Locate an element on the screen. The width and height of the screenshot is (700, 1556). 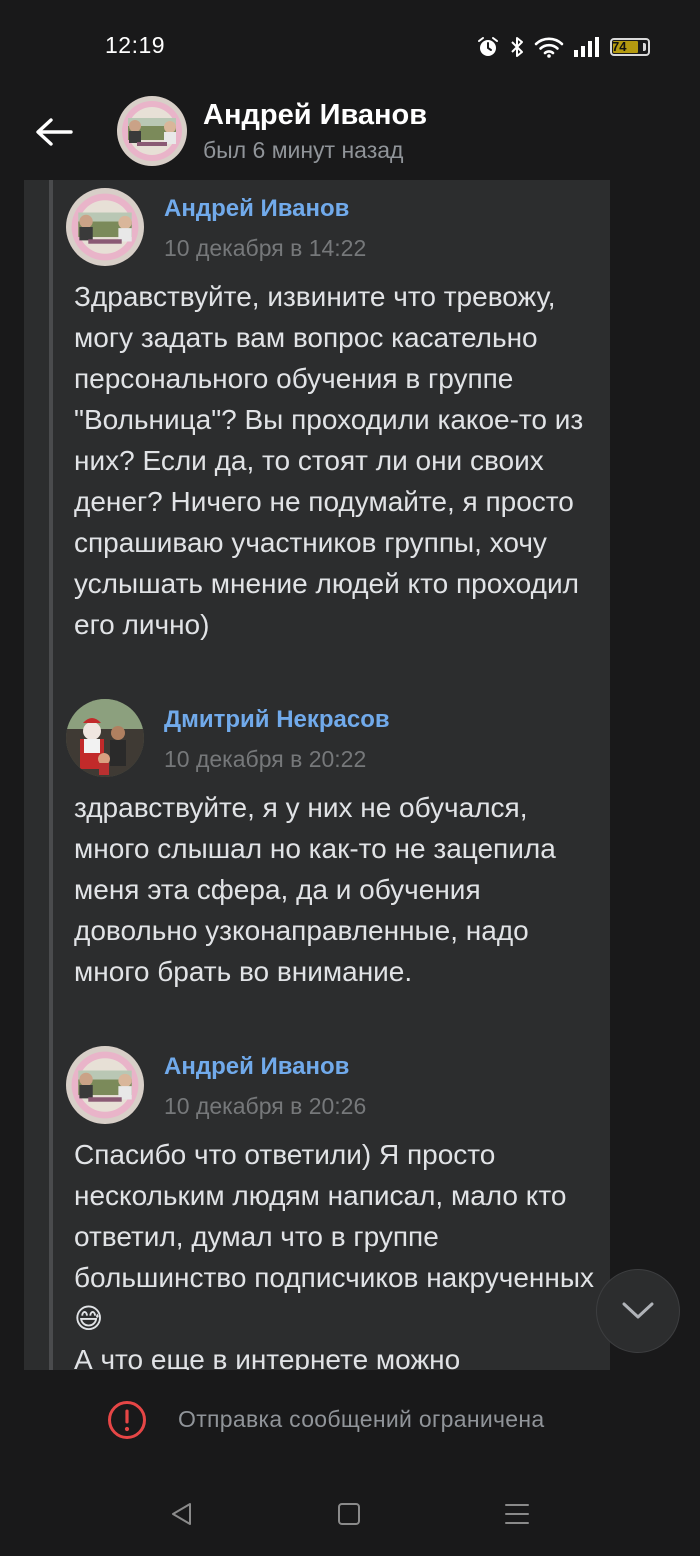
system-nav-bar is located at coordinates (350, 1513).